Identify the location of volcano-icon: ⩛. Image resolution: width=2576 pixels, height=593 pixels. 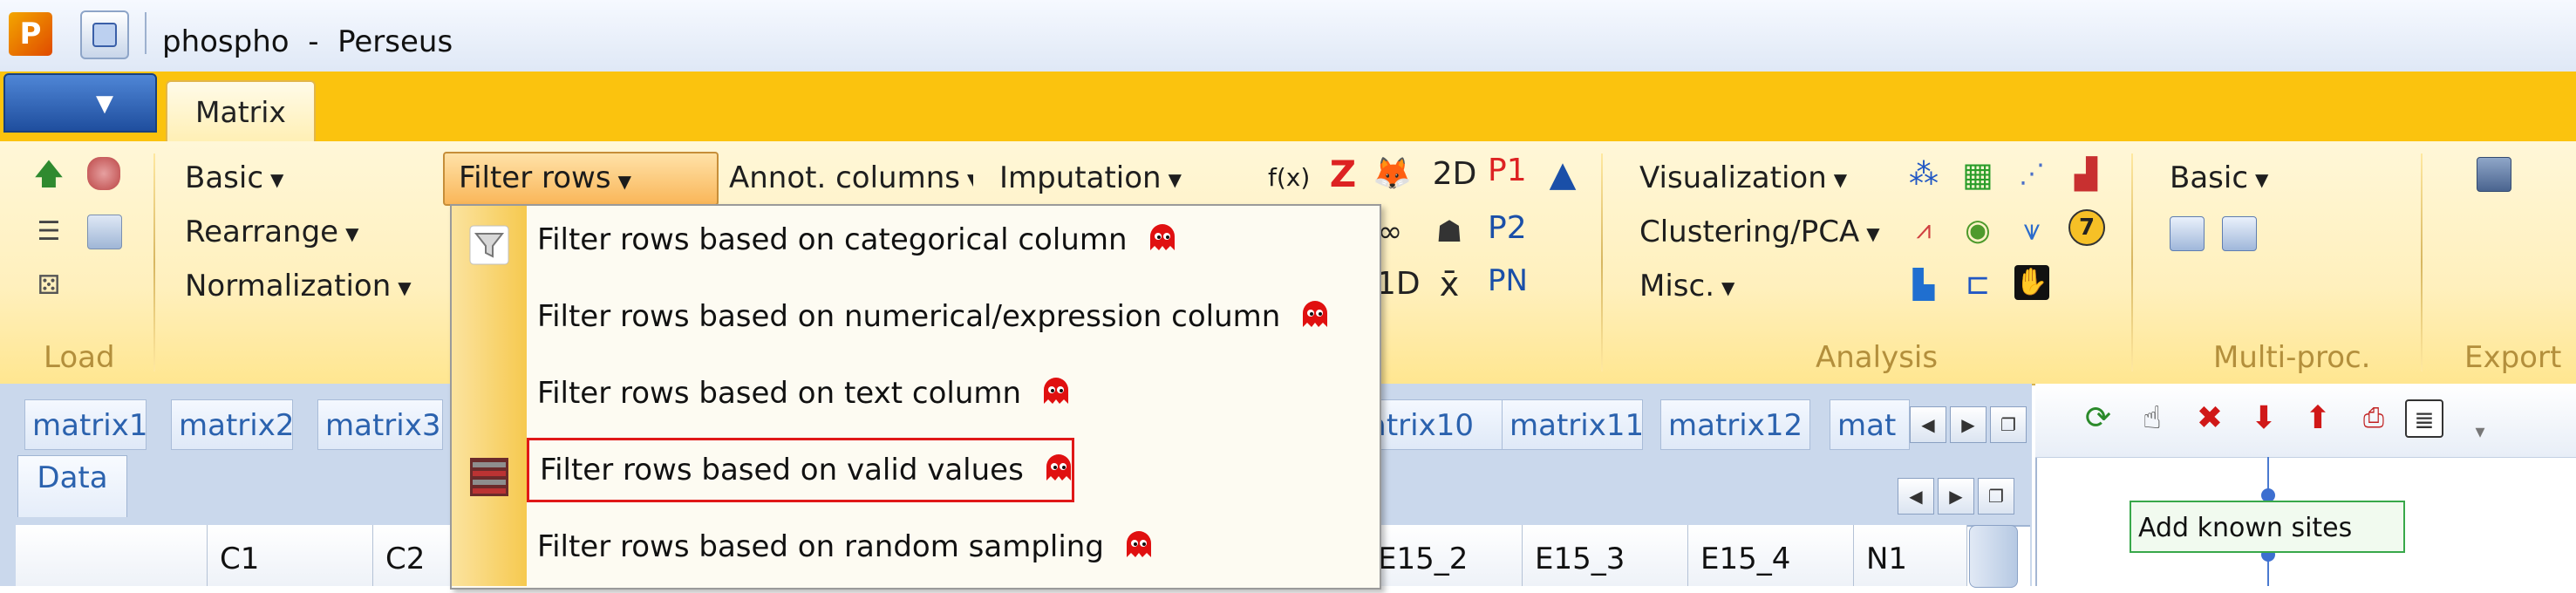
(2032, 231).